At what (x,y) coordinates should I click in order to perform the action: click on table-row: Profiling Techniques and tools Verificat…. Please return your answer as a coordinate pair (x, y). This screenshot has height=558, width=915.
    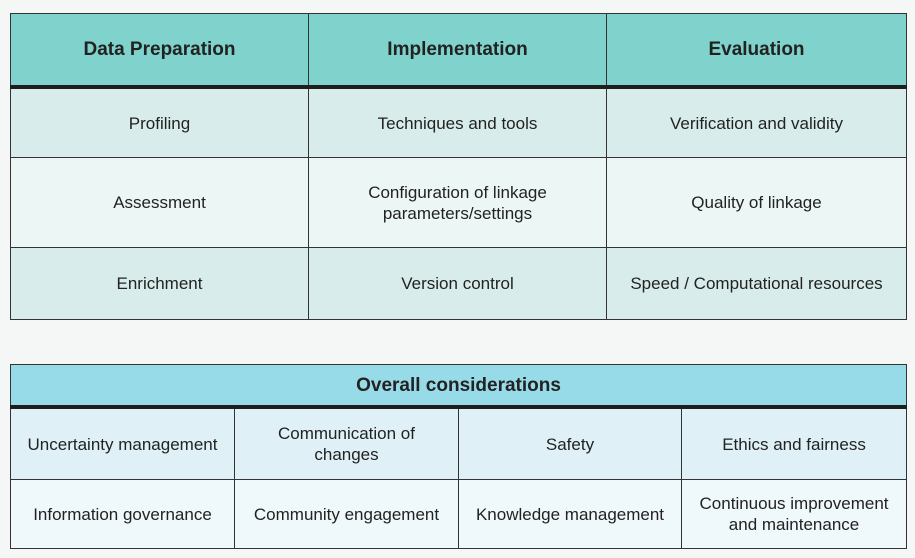
    Looking at the image, I should click on (458, 122).